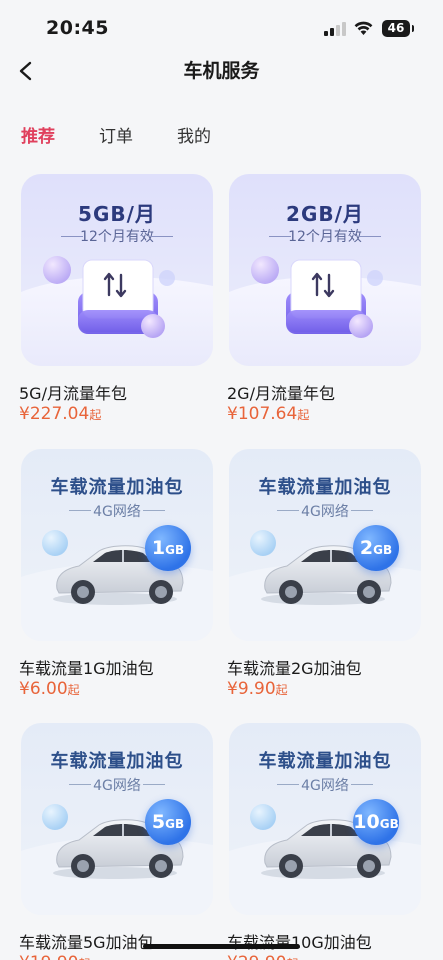 The width and height of the screenshot is (443, 960). I want to click on data-size-badge: 1GB, so click(168, 548).